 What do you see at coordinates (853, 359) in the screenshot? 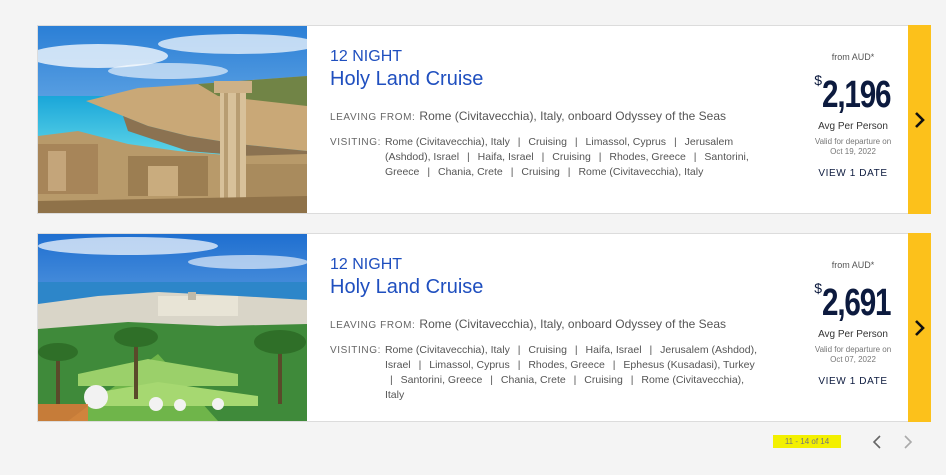
I see `valid-line-2: Oct 07, 2022` at bounding box center [853, 359].